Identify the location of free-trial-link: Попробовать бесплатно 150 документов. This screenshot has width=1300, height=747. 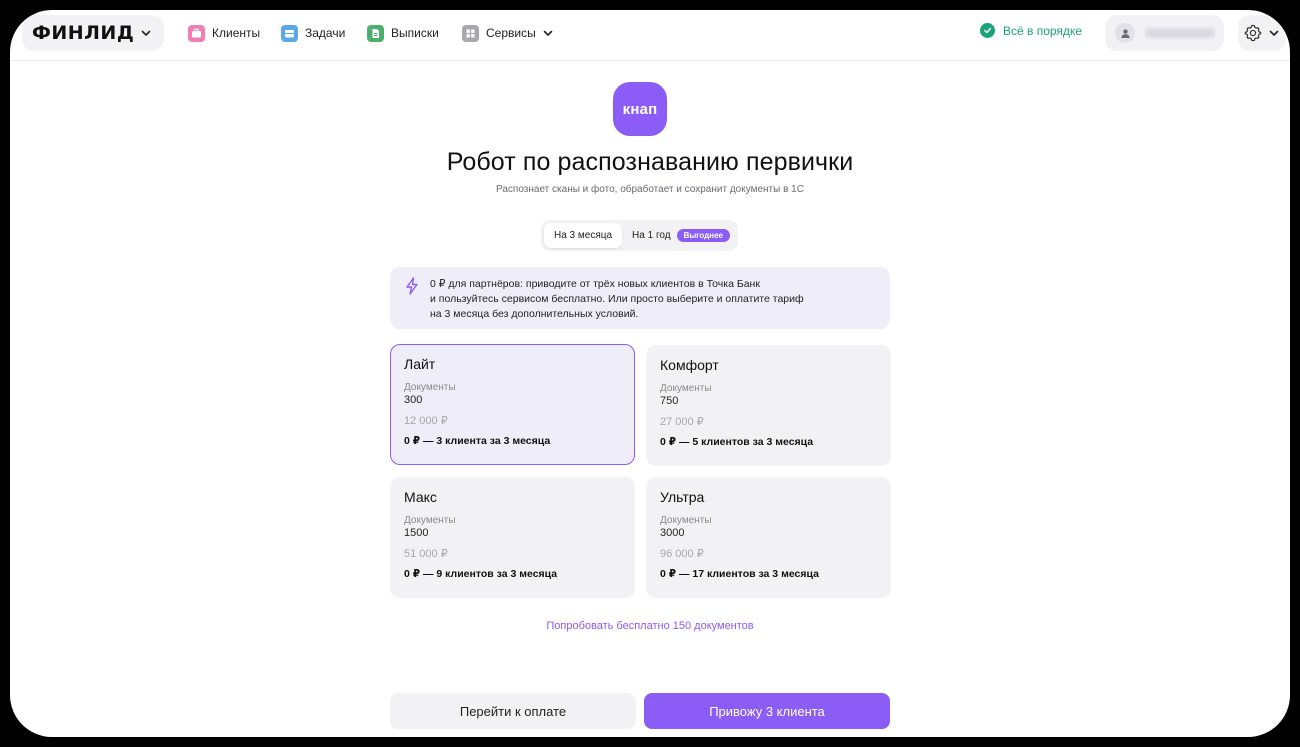
(650, 626).